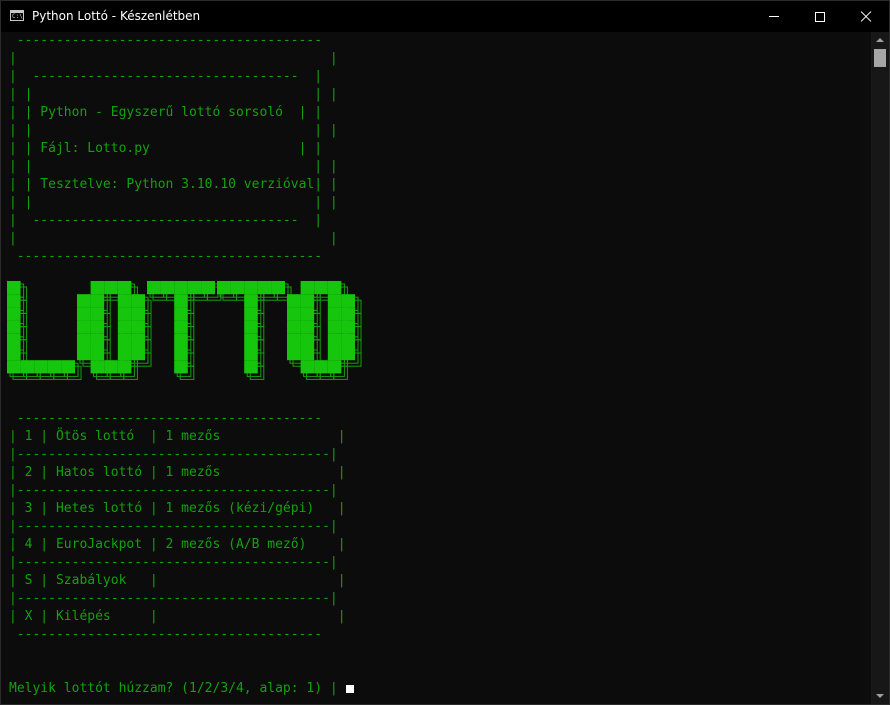  I want to click on arrow-down-icon, so click(880, 696).